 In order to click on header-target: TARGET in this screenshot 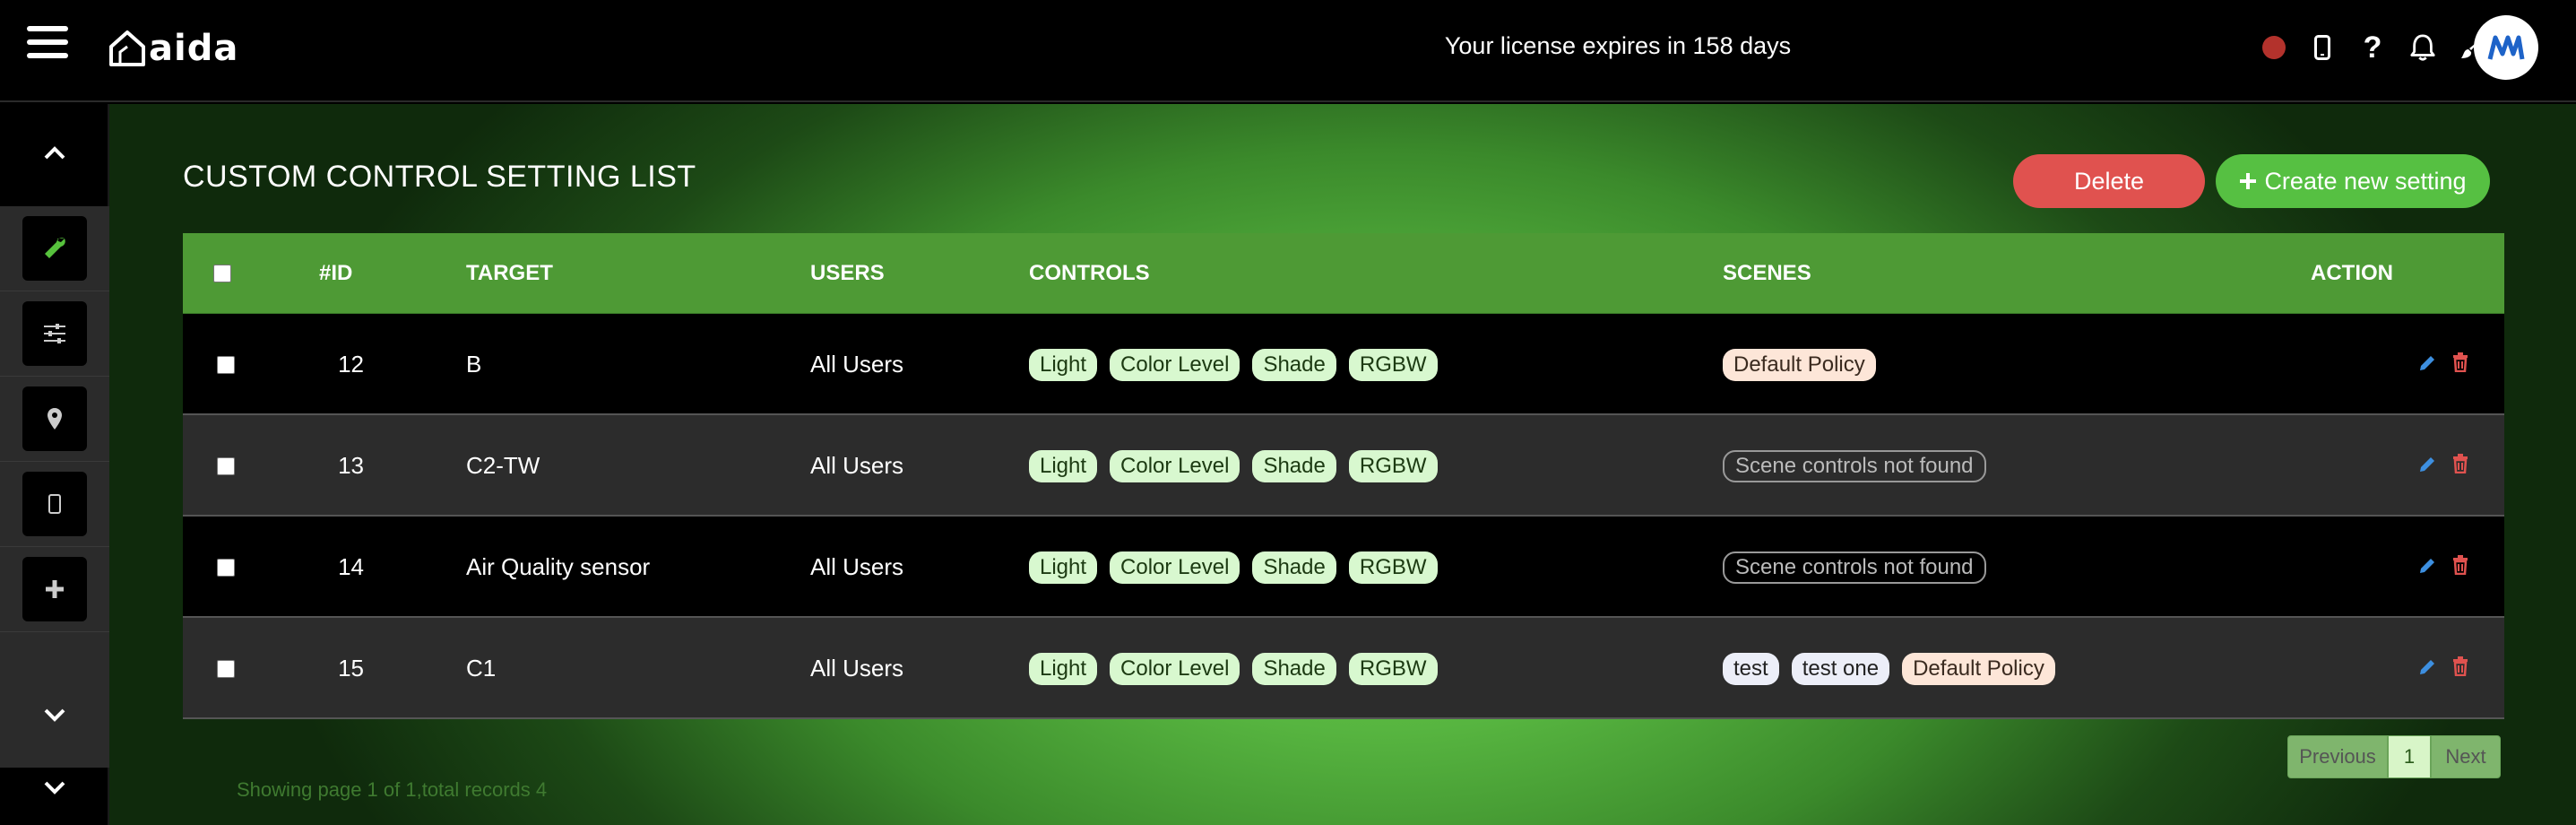, I will do `click(509, 273)`.